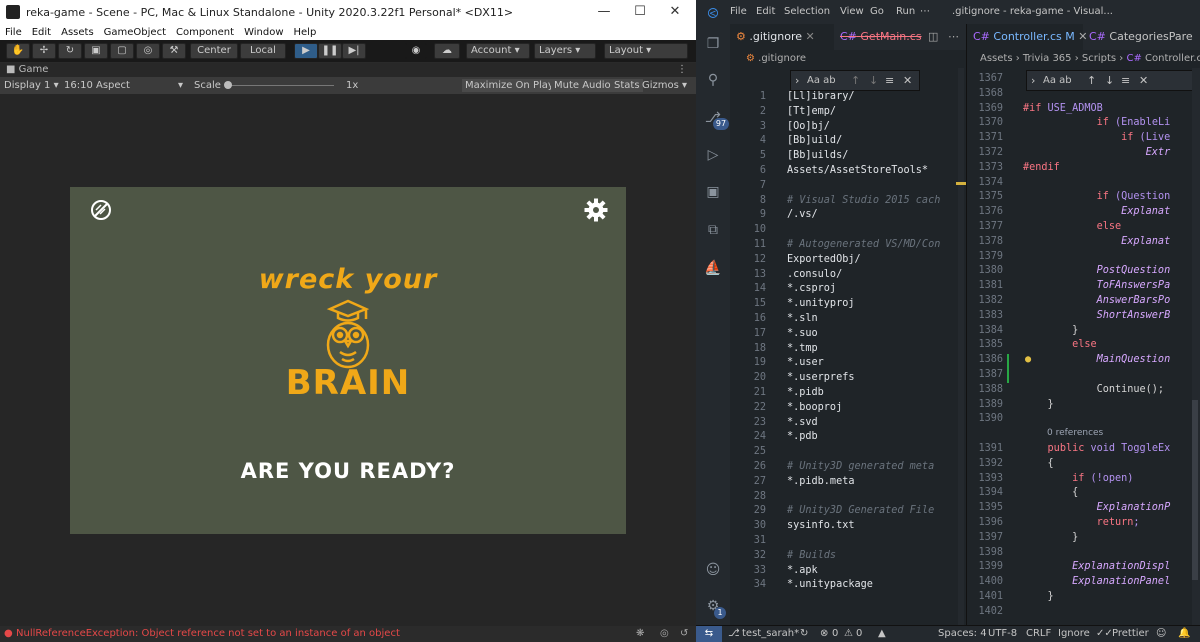  Describe the element at coordinates (814, 140) in the screenshot. I see `code-line: [Bb]uild/` at that location.